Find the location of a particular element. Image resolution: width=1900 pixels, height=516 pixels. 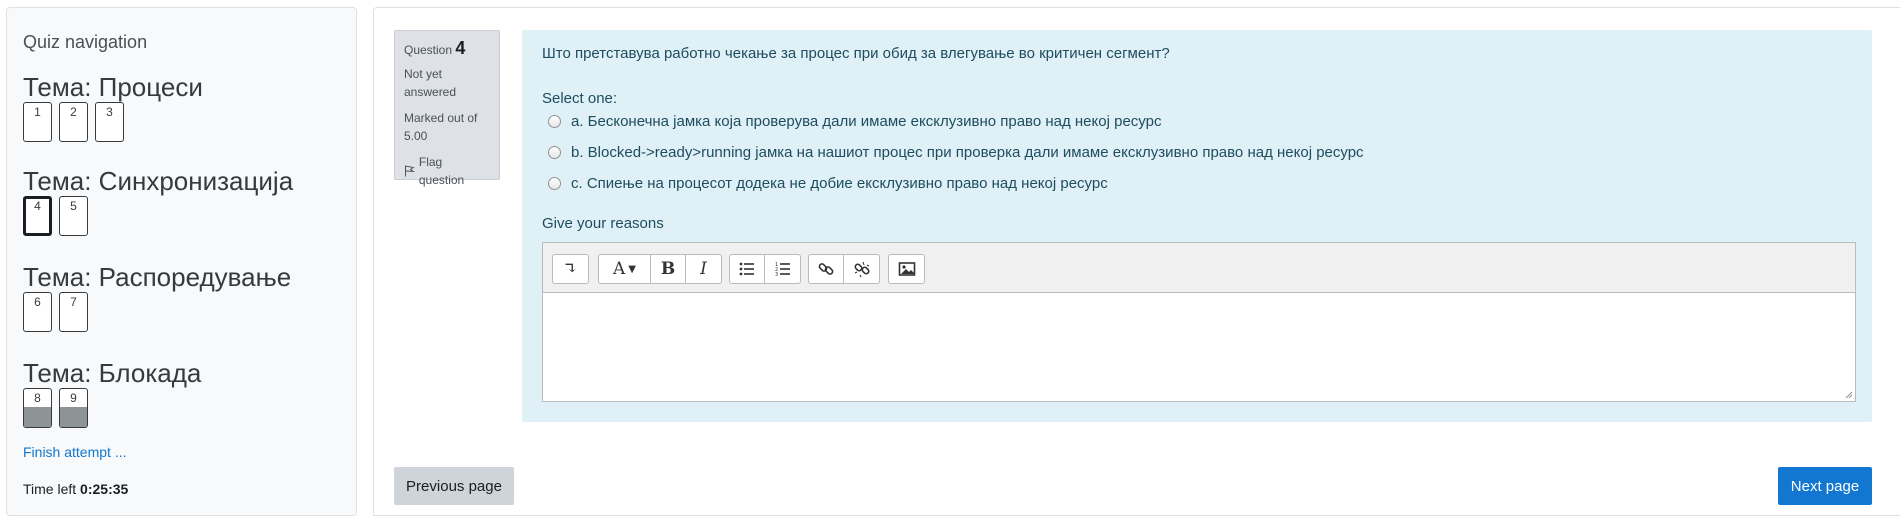

toolbar-group-toggle: ↴ is located at coordinates (570, 269).